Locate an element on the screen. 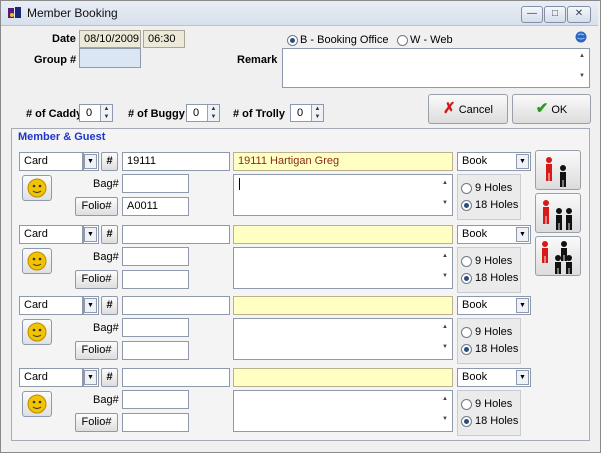 Image resolution: width=601 pixels, height=453 pixels. row3-folio-field is located at coordinates (155, 350).